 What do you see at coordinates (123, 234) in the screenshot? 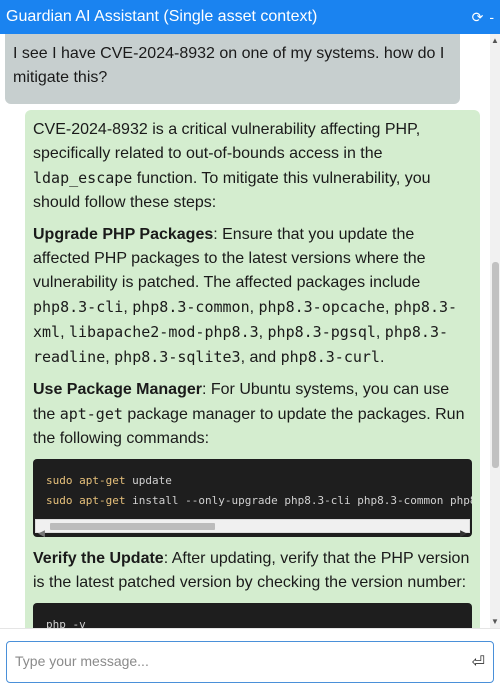
I see `step-title: Upgrade PHP Packages` at bounding box center [123, 234].